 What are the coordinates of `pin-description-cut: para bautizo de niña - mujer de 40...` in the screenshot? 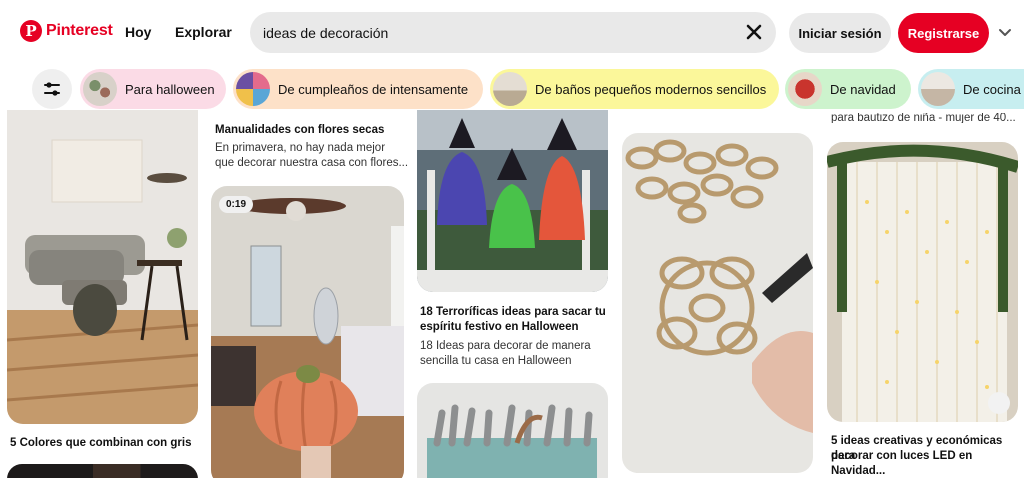 It's located at (923, 118).